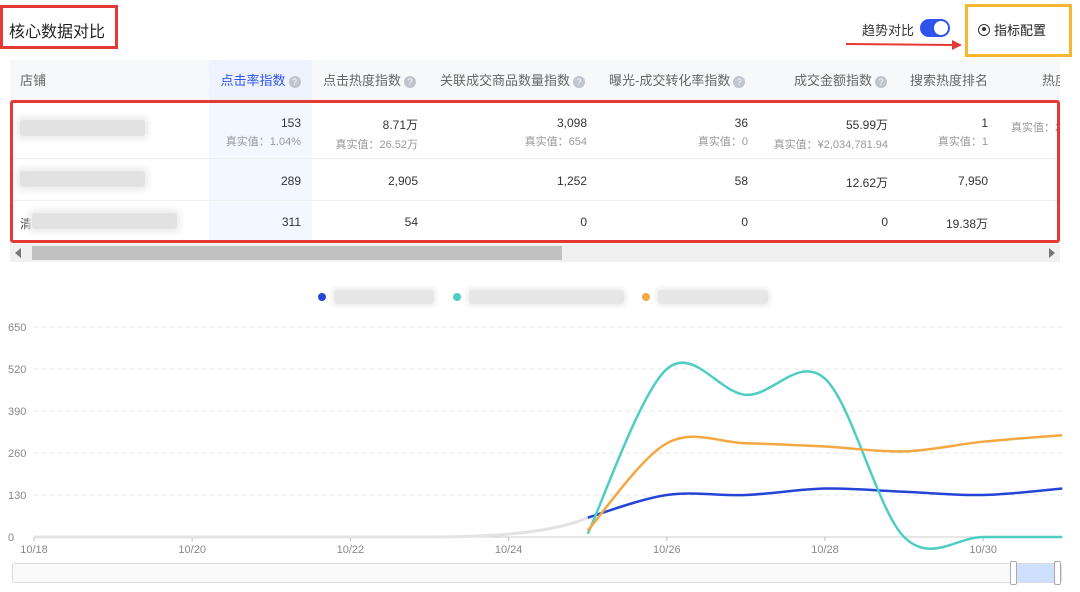 The image size is (1080, 592). What do you see at coordinates (17, 370) in the screenshot?
I see `y-tick-label: 520` at bounding box center [17, 370].